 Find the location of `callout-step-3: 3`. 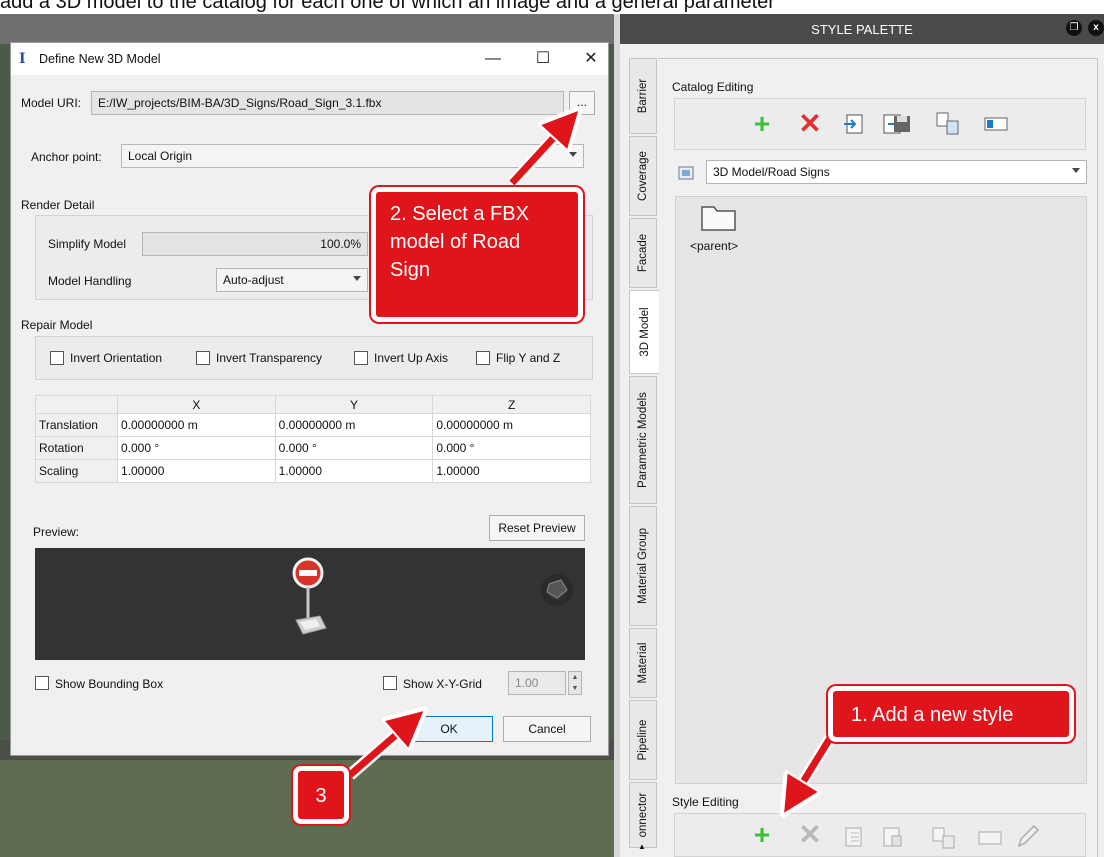

callout-step-3: 3 is located at coordinates (321, 795).